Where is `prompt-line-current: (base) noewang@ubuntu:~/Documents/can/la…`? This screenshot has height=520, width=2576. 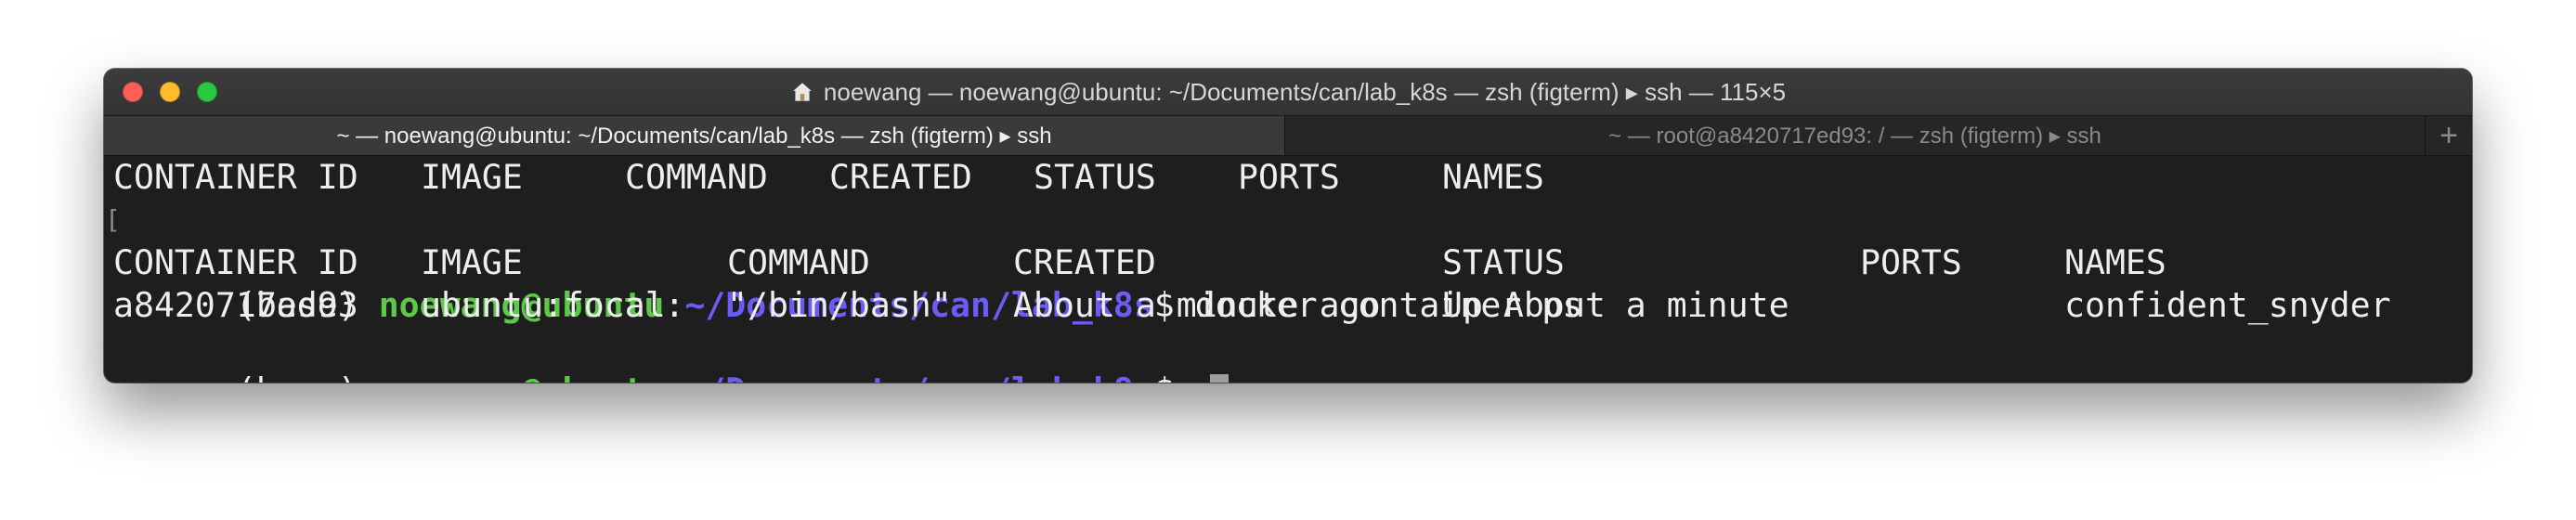 prompt-line-current: (base) noewang@ubuntu:~/Documents/can/la… is located at coordinates (1288, 355).